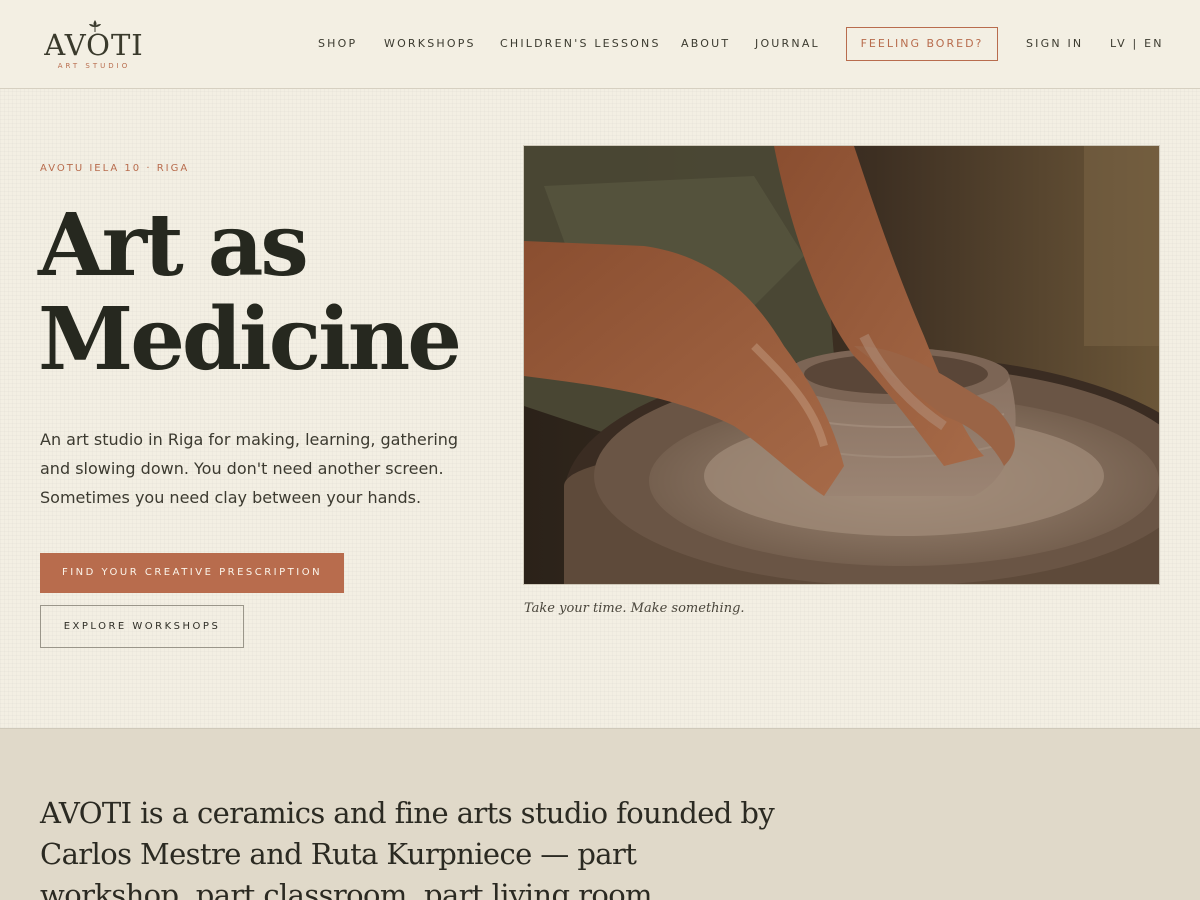 The height and width of the screenshot is (900, 1200). I want to click on nav-item-childrens-lessons: CHILDREN'S LESSONS, so click(580, 44).